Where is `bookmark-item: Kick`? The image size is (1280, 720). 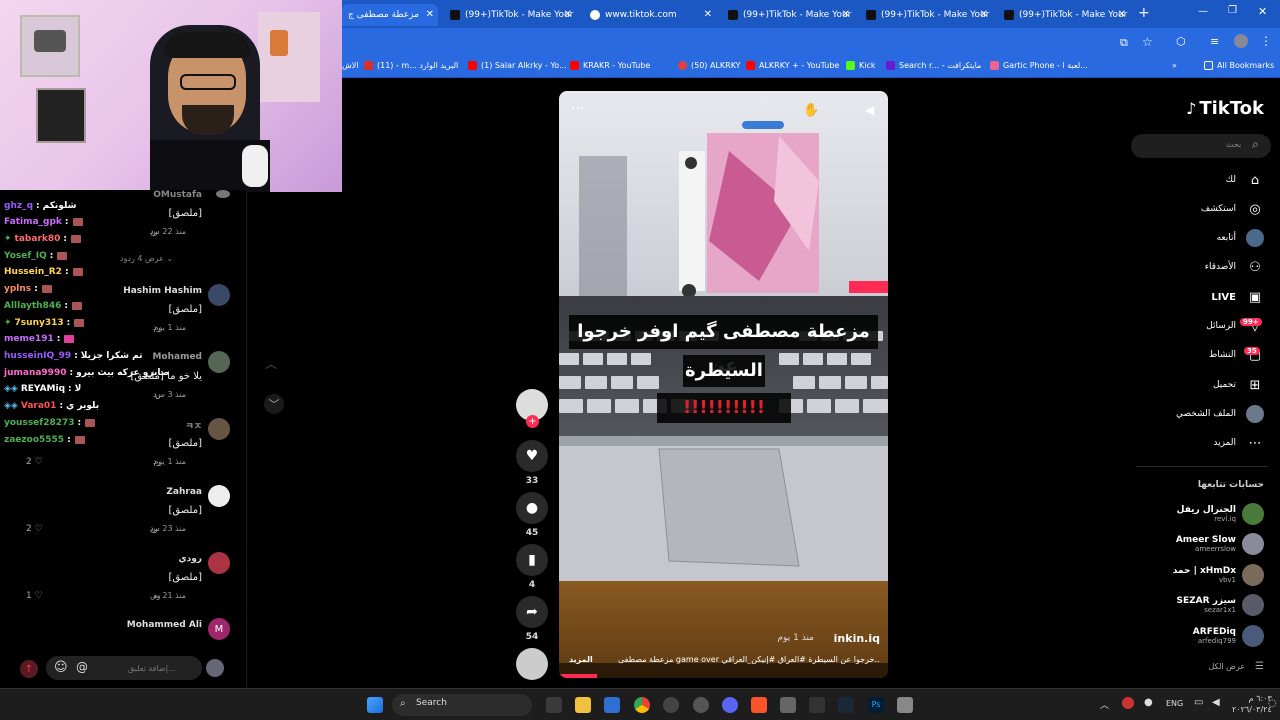 bookmark-item: Kick is located at coordinates (861, 65).